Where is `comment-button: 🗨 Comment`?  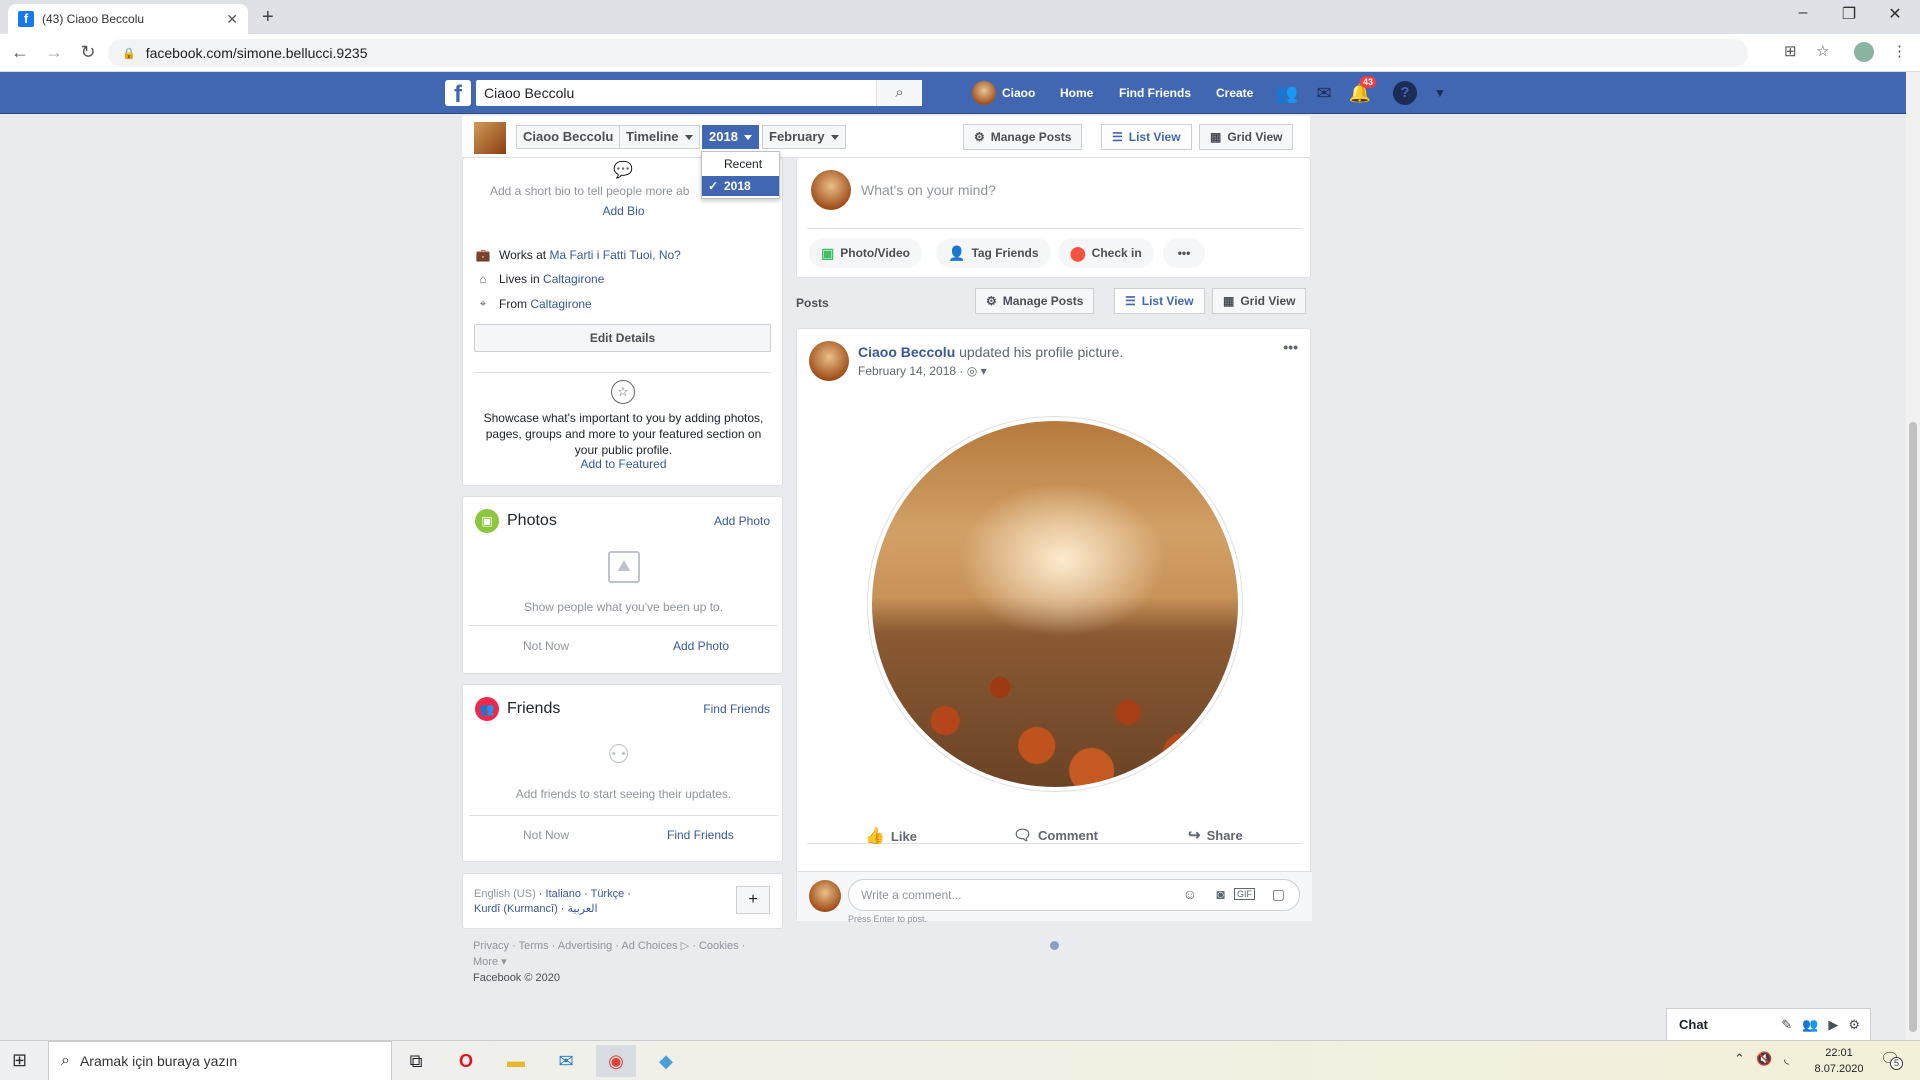
comment-button: 🗨 Comment is located at coordinates (1055, 835).